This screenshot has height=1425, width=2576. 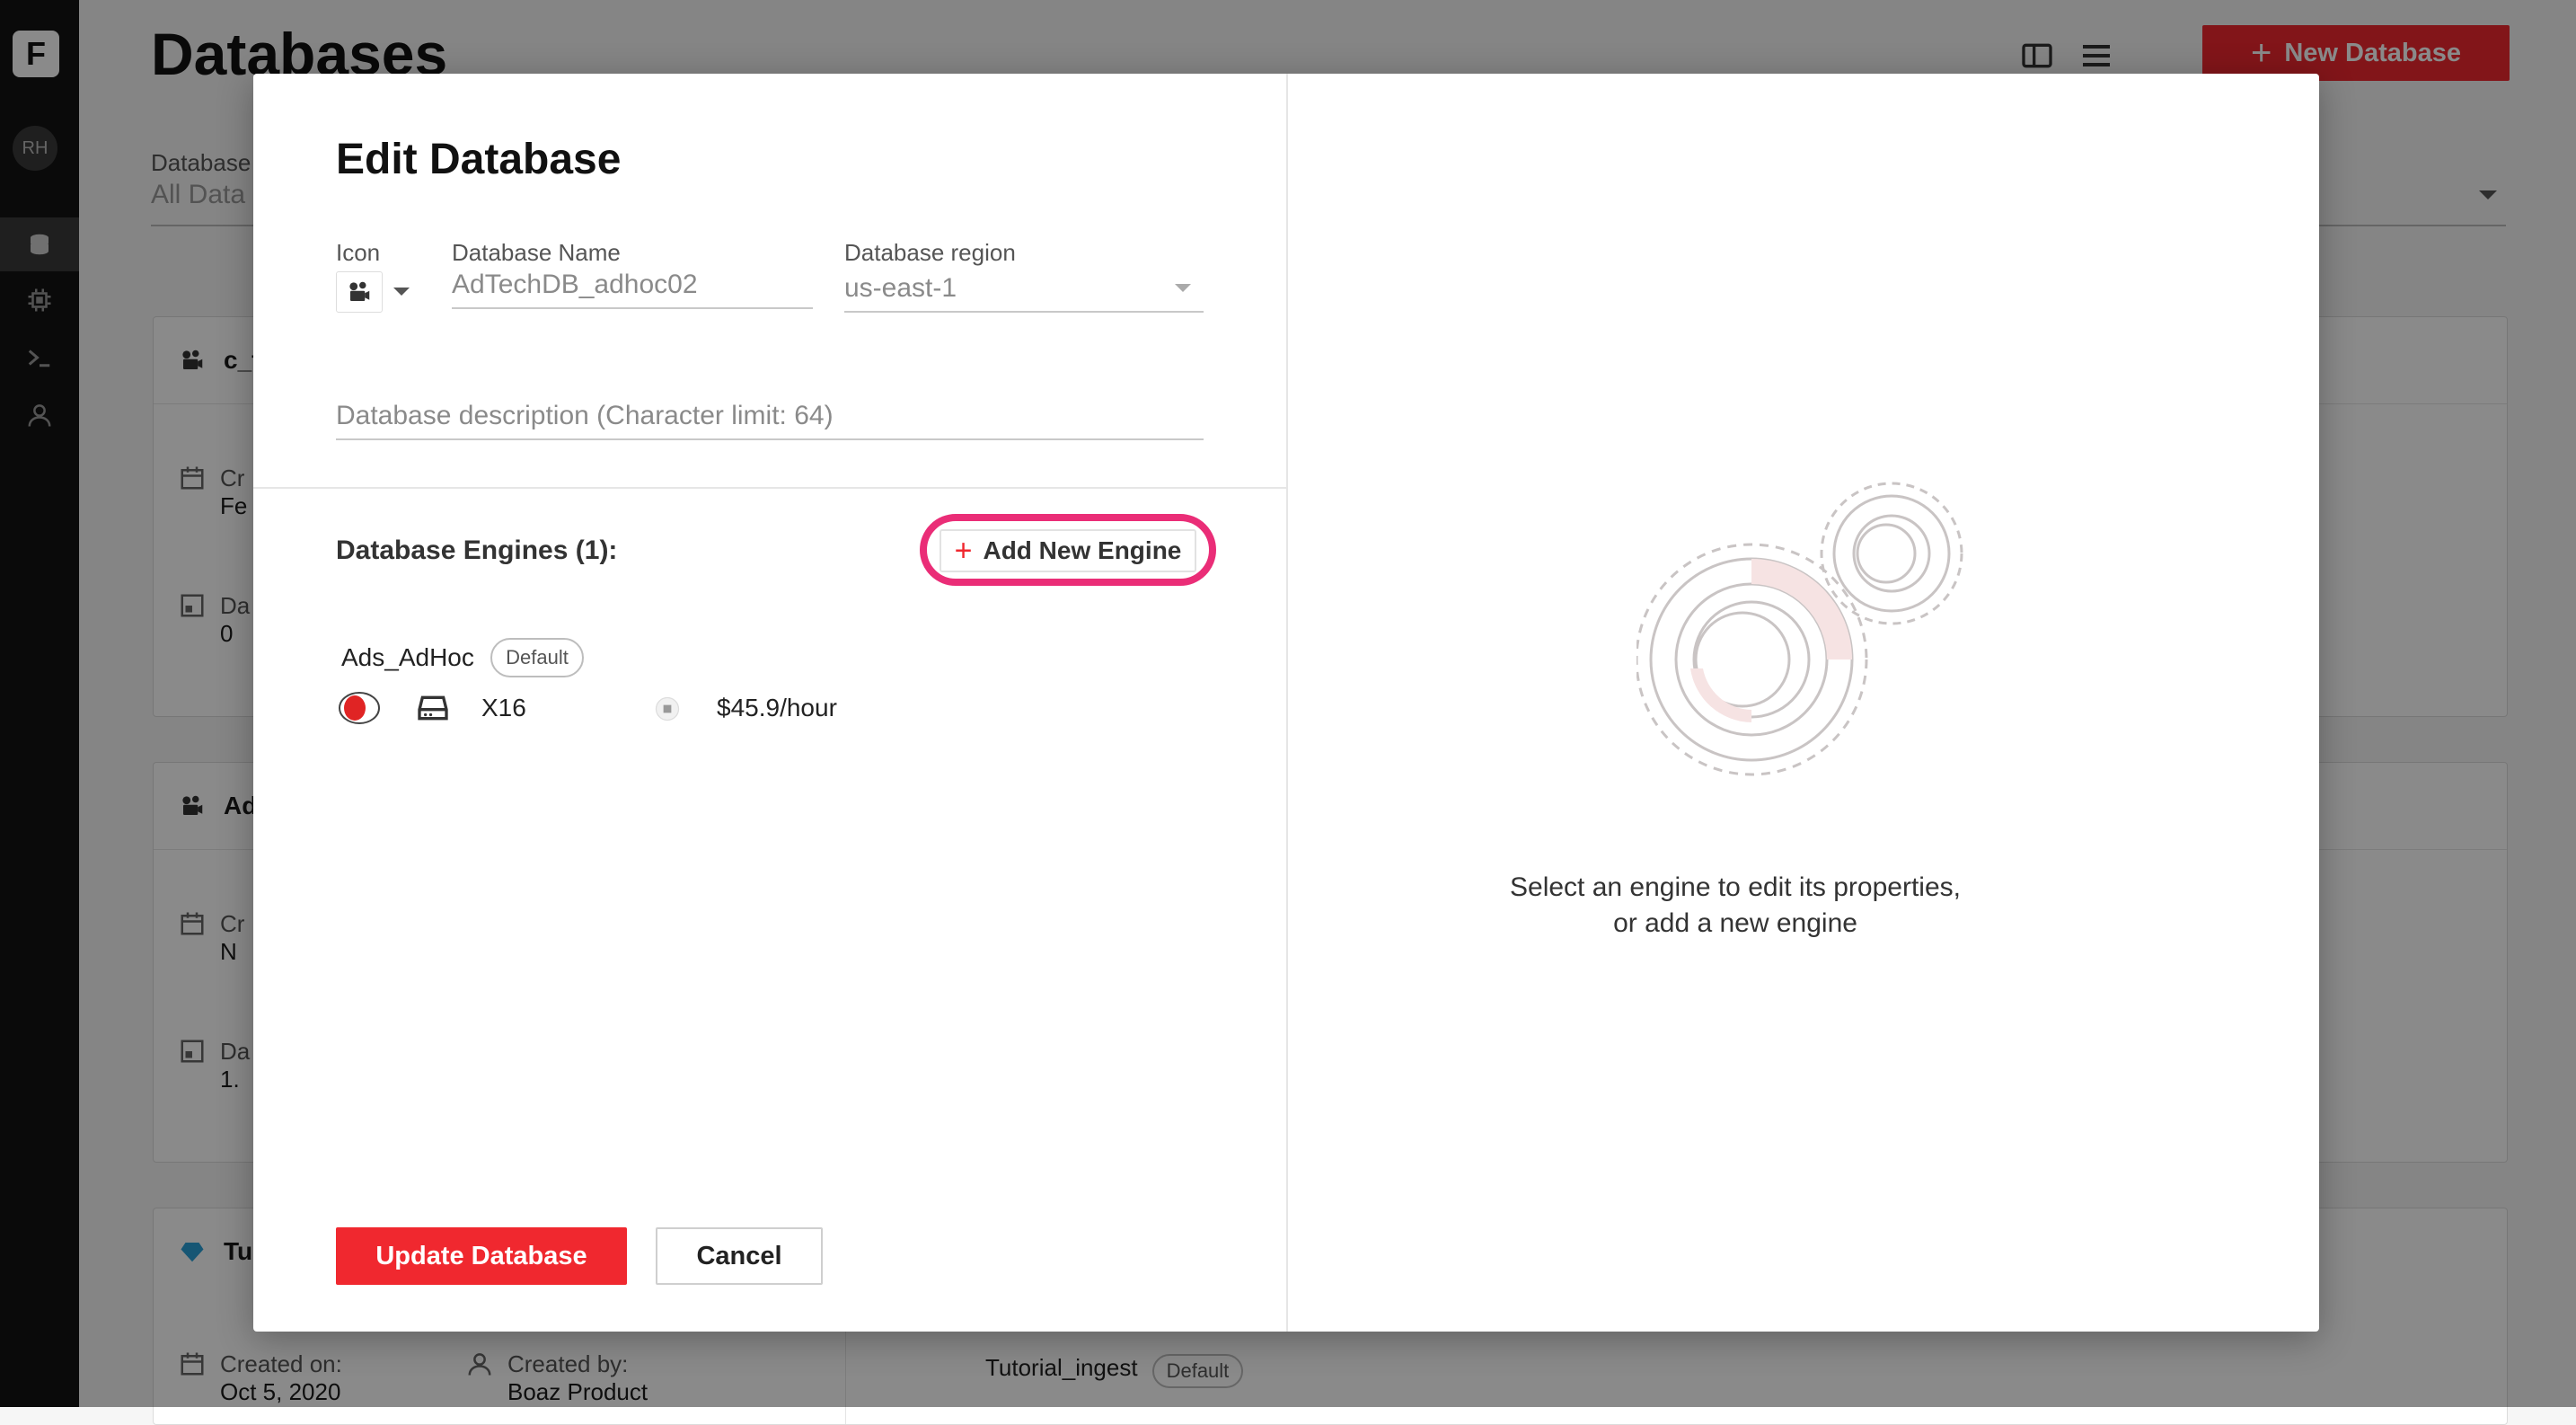 What do you see at coordinates (376, 292) in the screenshot?
I see `icon-picker` at bounding box center [376, 292].